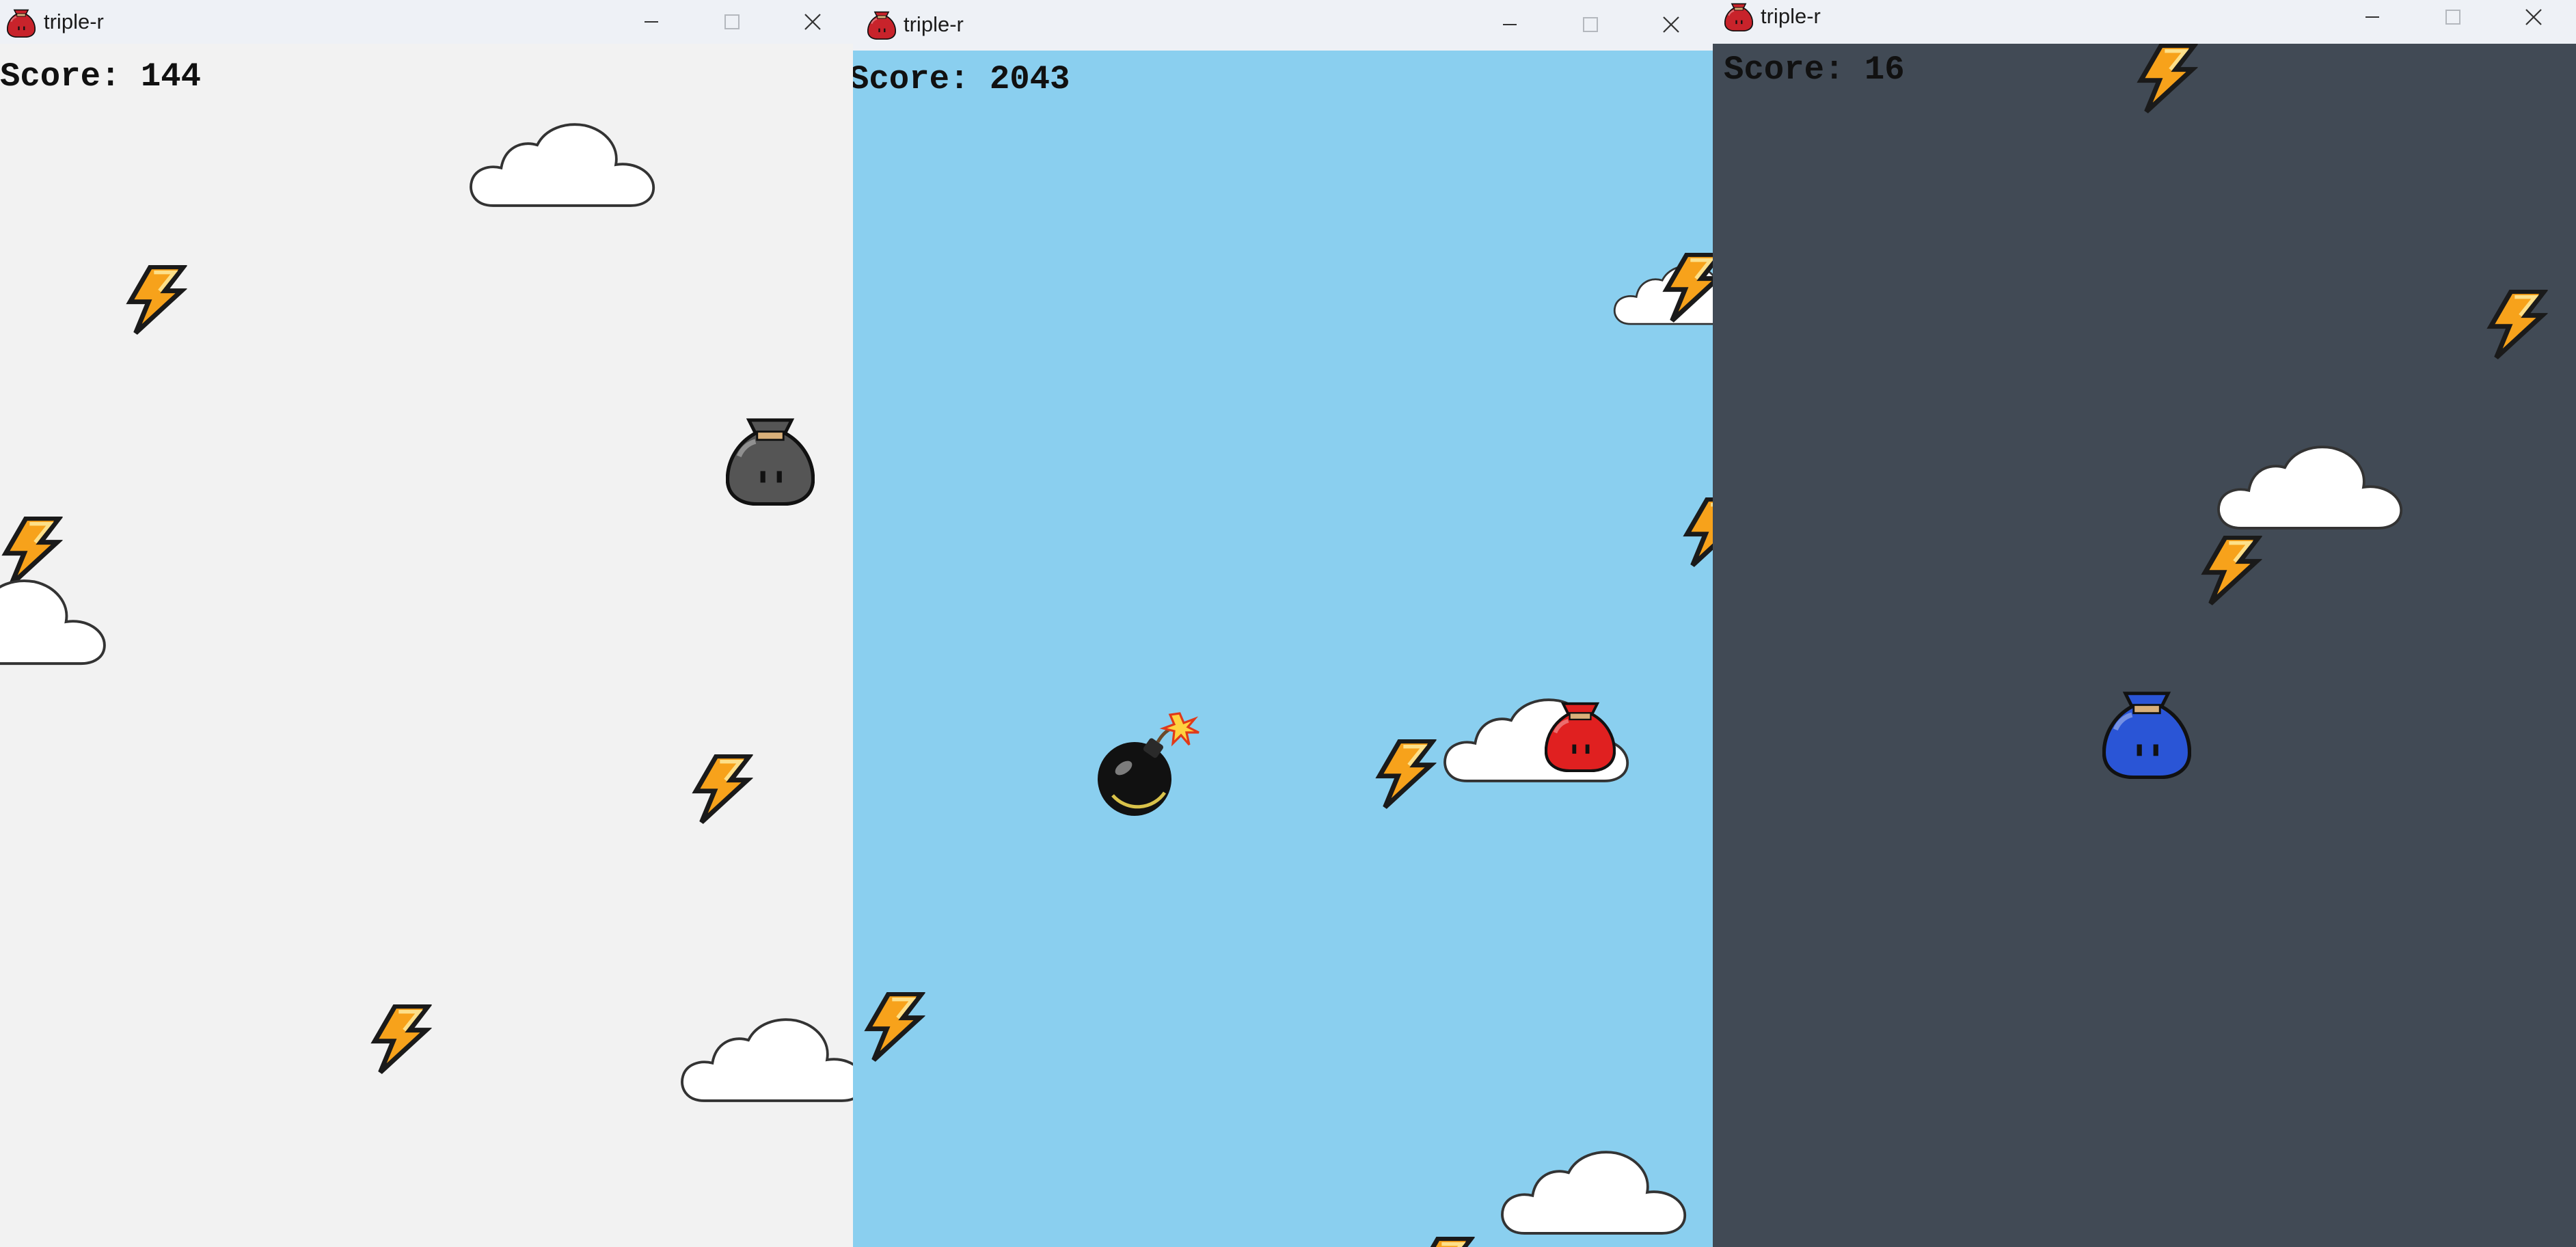 Image resolution: width=2576 pixels, height=1247 pixels. What do you see at coordinates (1814, 70) in the screenshot?
I see `score-label: Score: 16` at bounding box center [1814, 70].